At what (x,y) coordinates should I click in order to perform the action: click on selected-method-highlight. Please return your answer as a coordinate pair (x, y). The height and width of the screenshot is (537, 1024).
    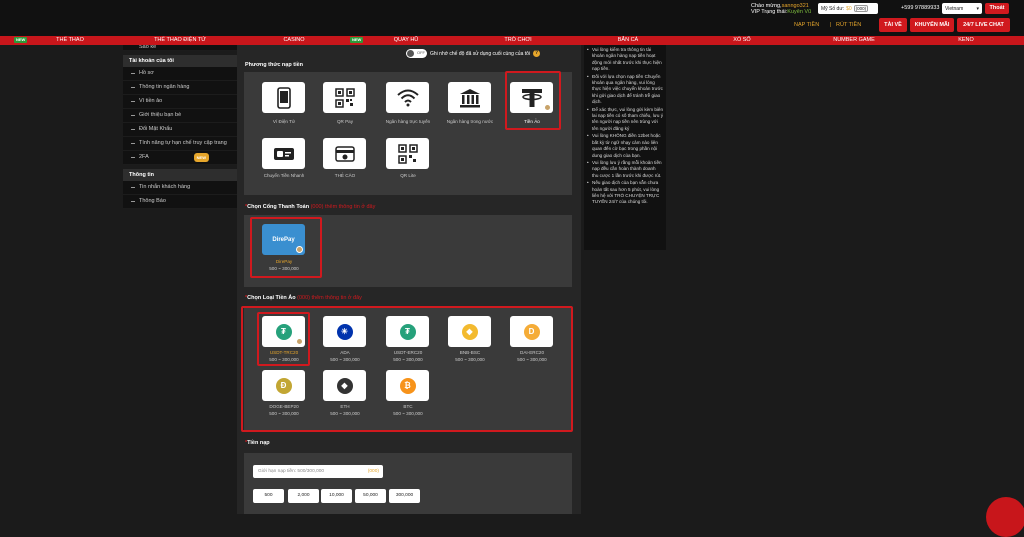
    Looking at the image, I should click on (533, 100).